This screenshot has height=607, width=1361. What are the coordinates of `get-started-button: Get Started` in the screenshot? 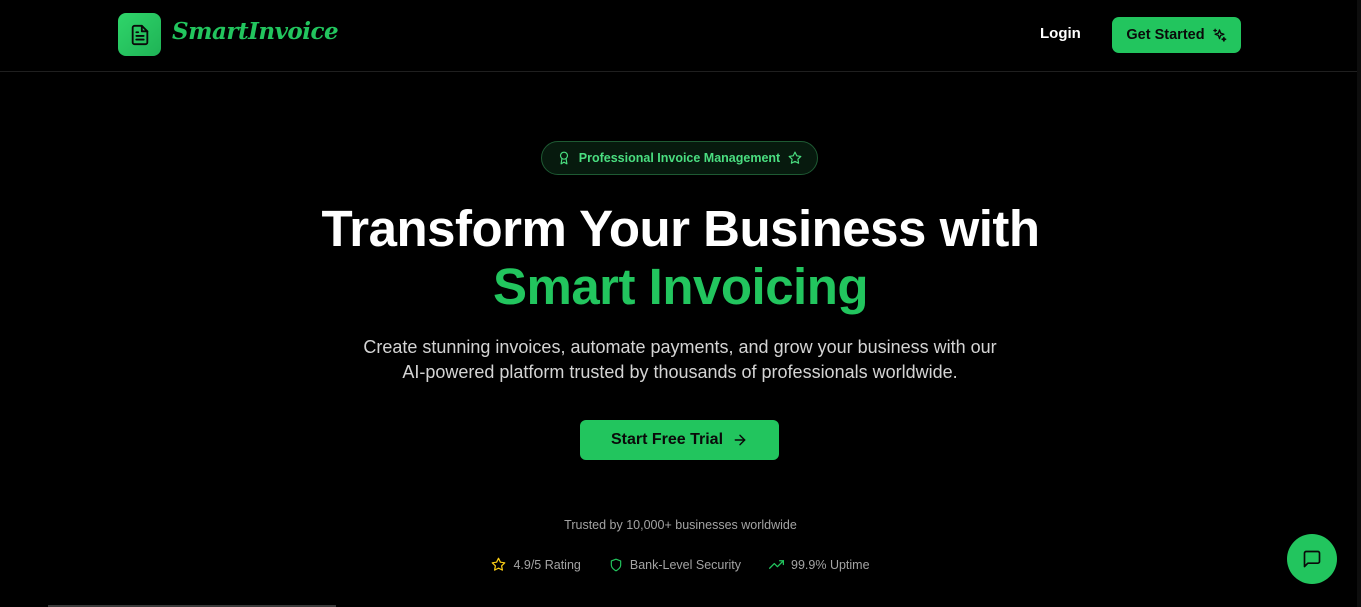 It's located at (1176, 35).